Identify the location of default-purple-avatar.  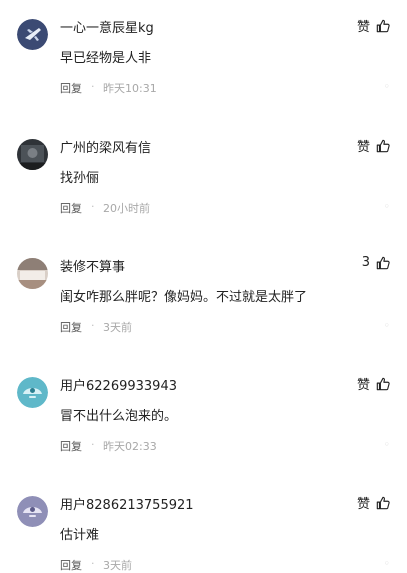
(32, 511).